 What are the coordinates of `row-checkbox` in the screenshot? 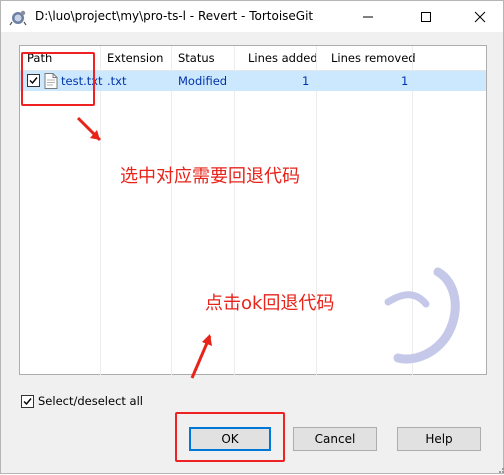 It's located at (33, 80).